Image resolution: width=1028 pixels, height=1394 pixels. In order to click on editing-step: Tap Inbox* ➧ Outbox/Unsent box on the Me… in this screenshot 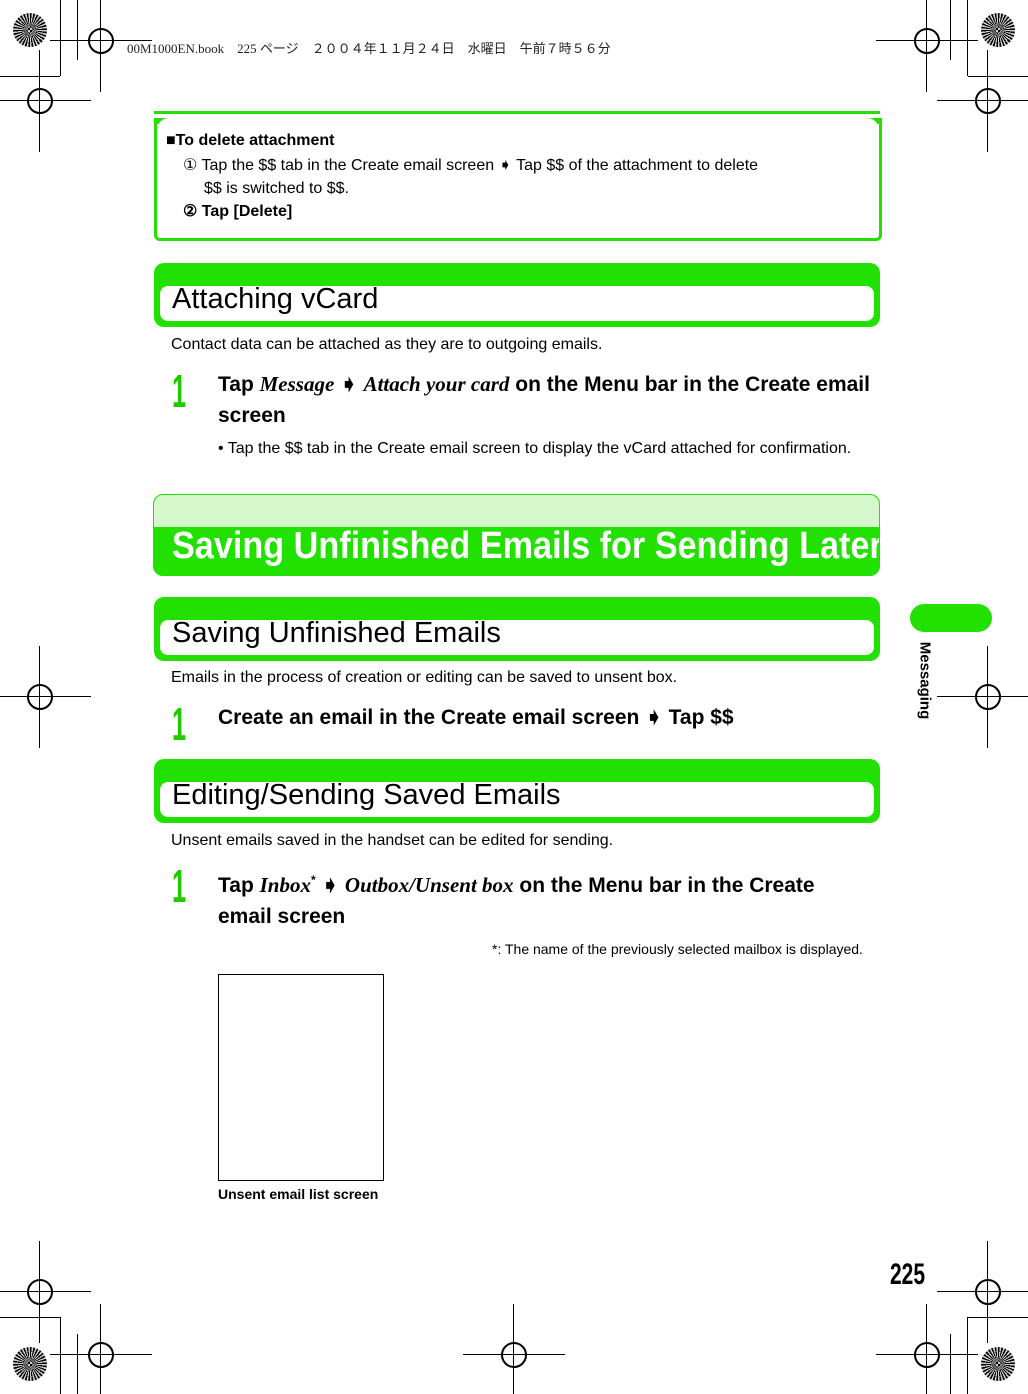, I will do `click(516, 900)`.